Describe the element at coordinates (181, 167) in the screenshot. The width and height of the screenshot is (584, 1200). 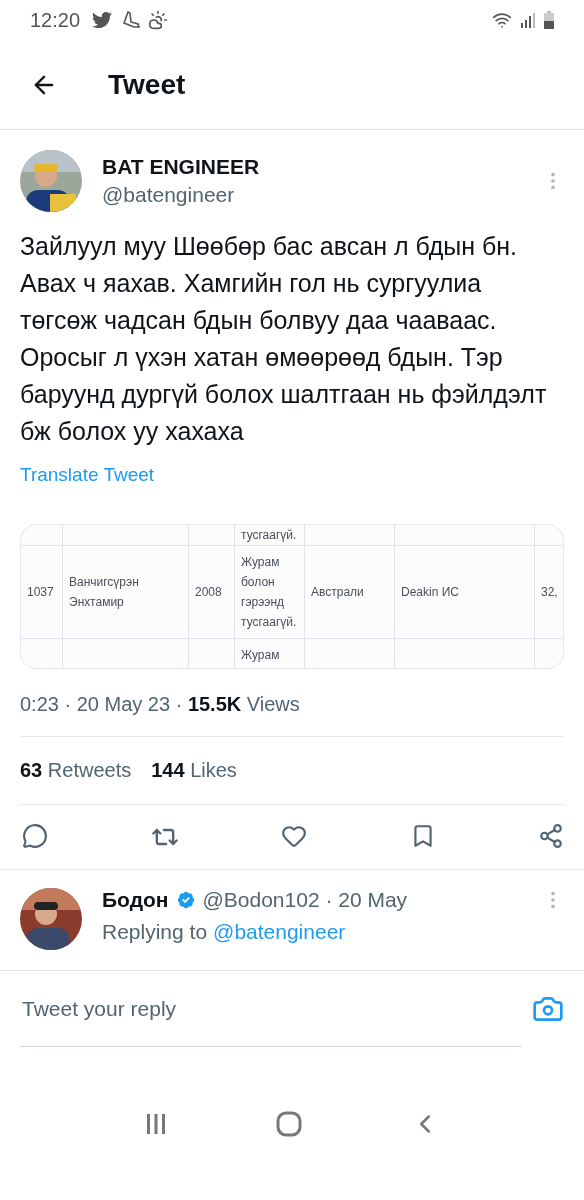
I see `author-name: BAT ENGINEER` at that location.